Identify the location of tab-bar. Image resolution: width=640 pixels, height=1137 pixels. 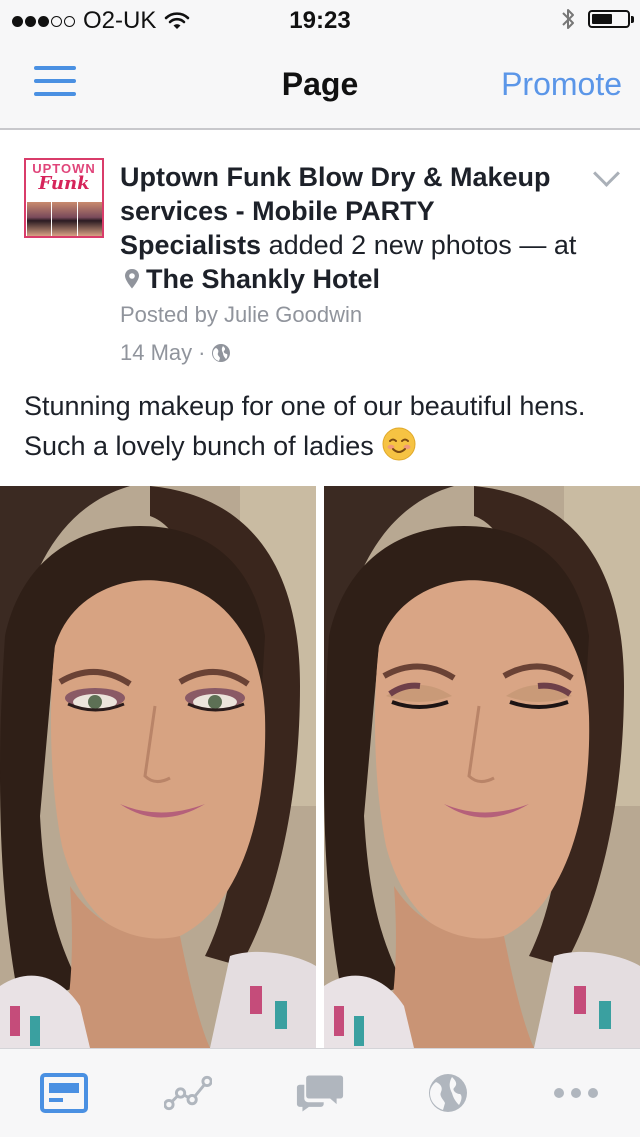
(320, 1092).